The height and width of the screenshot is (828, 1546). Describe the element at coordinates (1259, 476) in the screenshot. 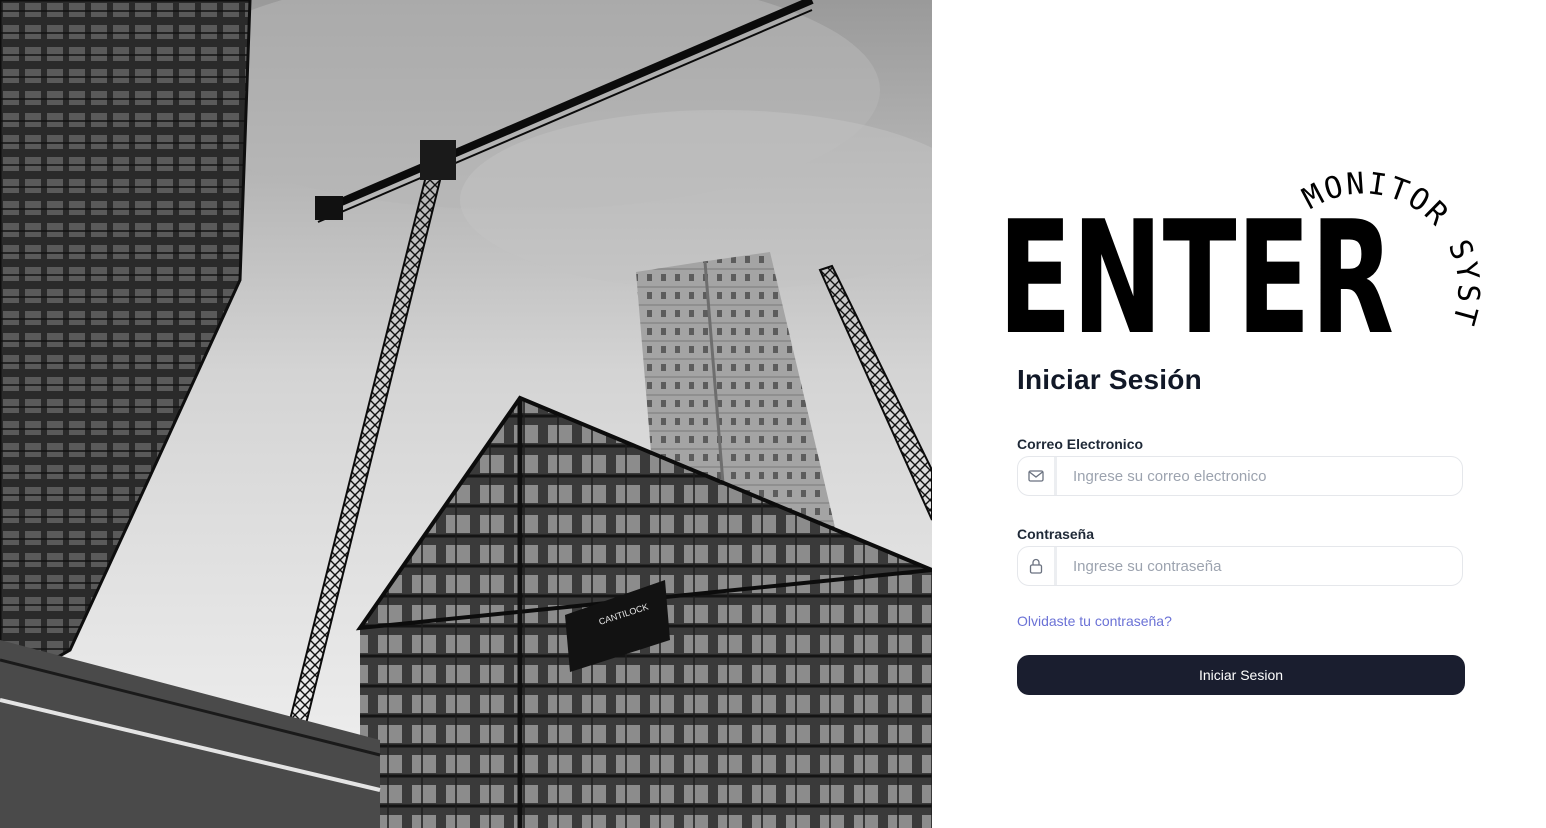

I see `email-input` at that location.